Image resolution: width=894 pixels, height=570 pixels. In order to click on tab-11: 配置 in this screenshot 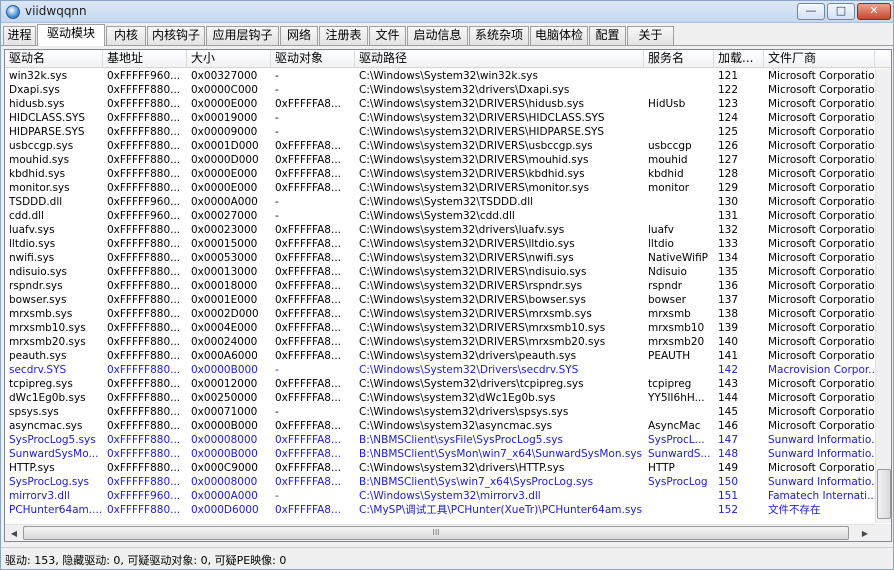, I will do `click(607, 35)`.